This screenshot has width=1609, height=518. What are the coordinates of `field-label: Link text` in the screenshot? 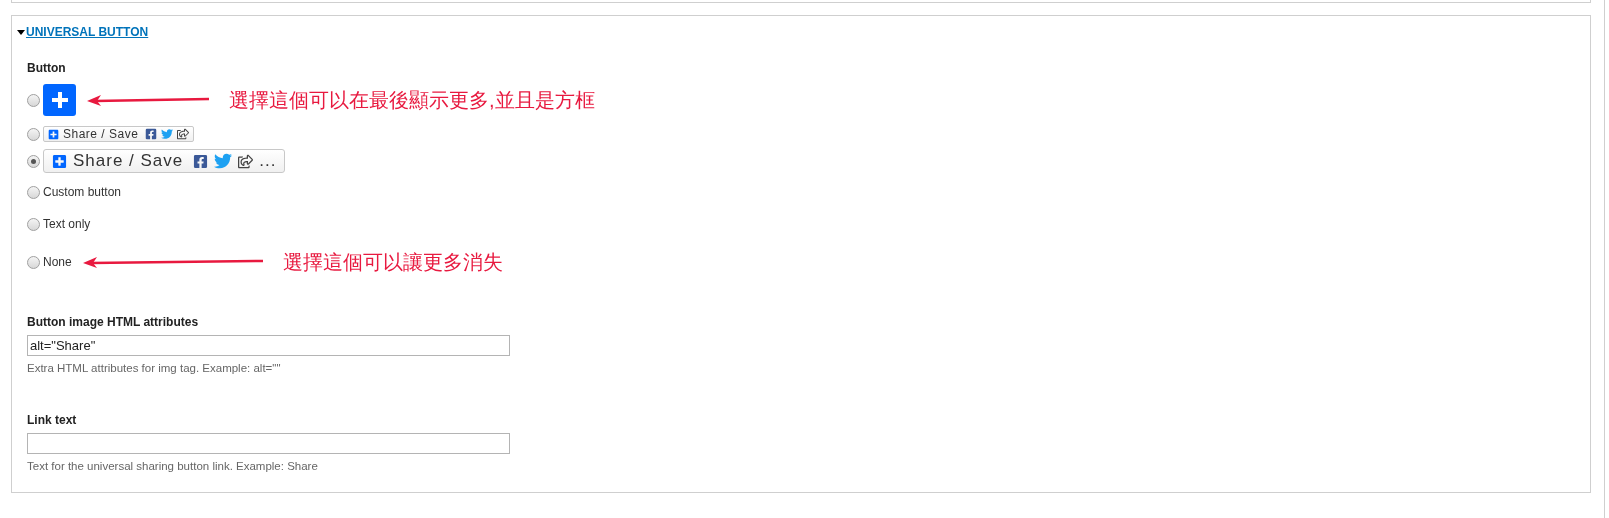 It's located at (52, 421).